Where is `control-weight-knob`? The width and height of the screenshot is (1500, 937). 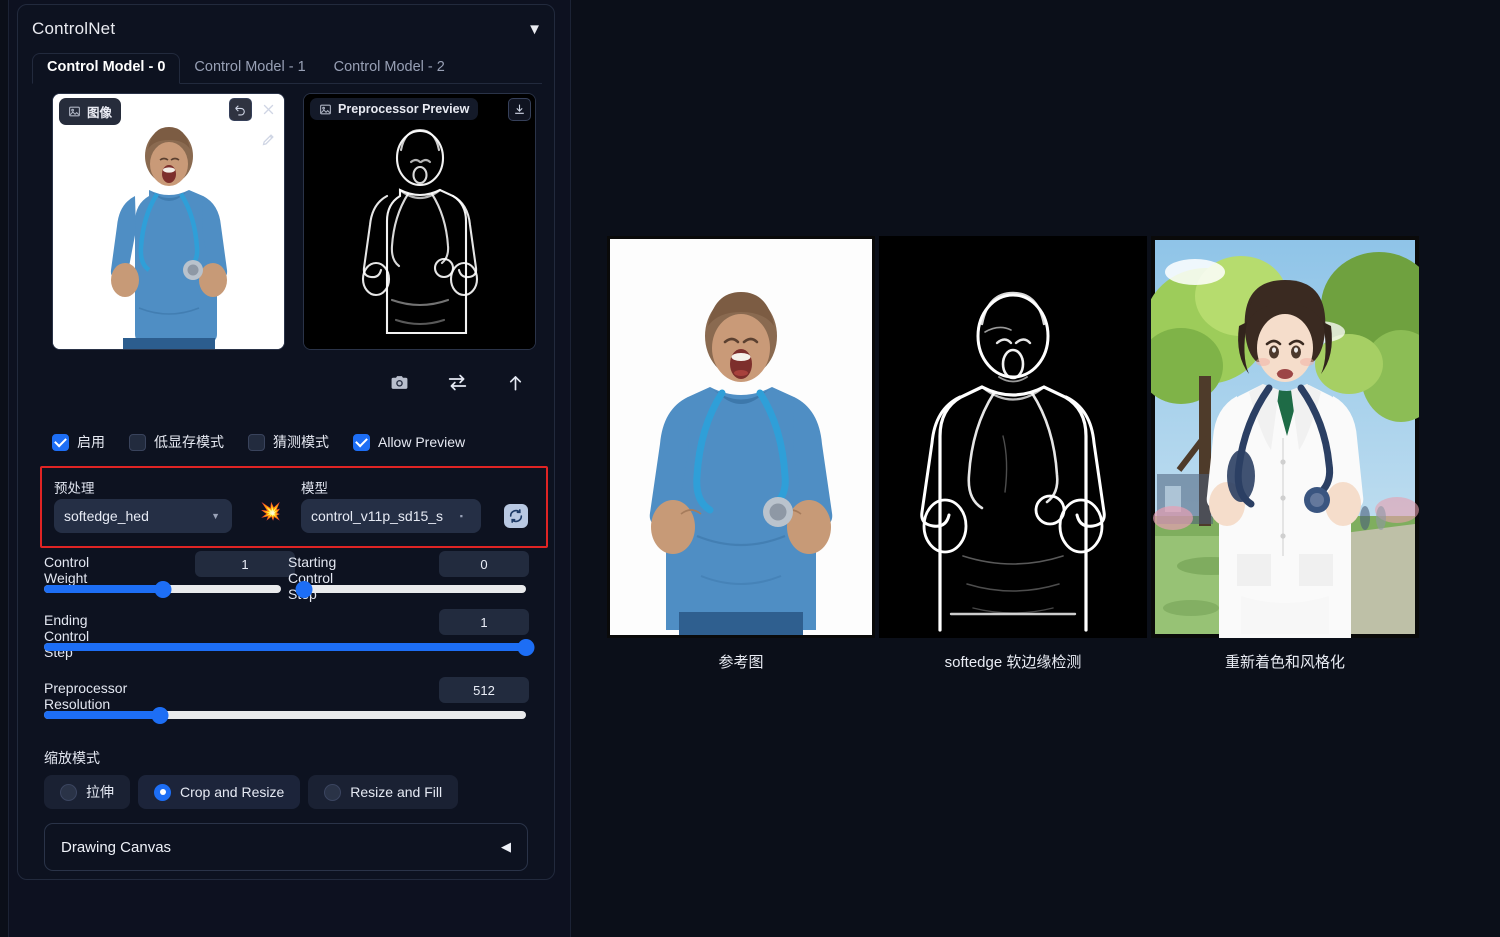 control-weight-knob is located at coordinates (162, 589).